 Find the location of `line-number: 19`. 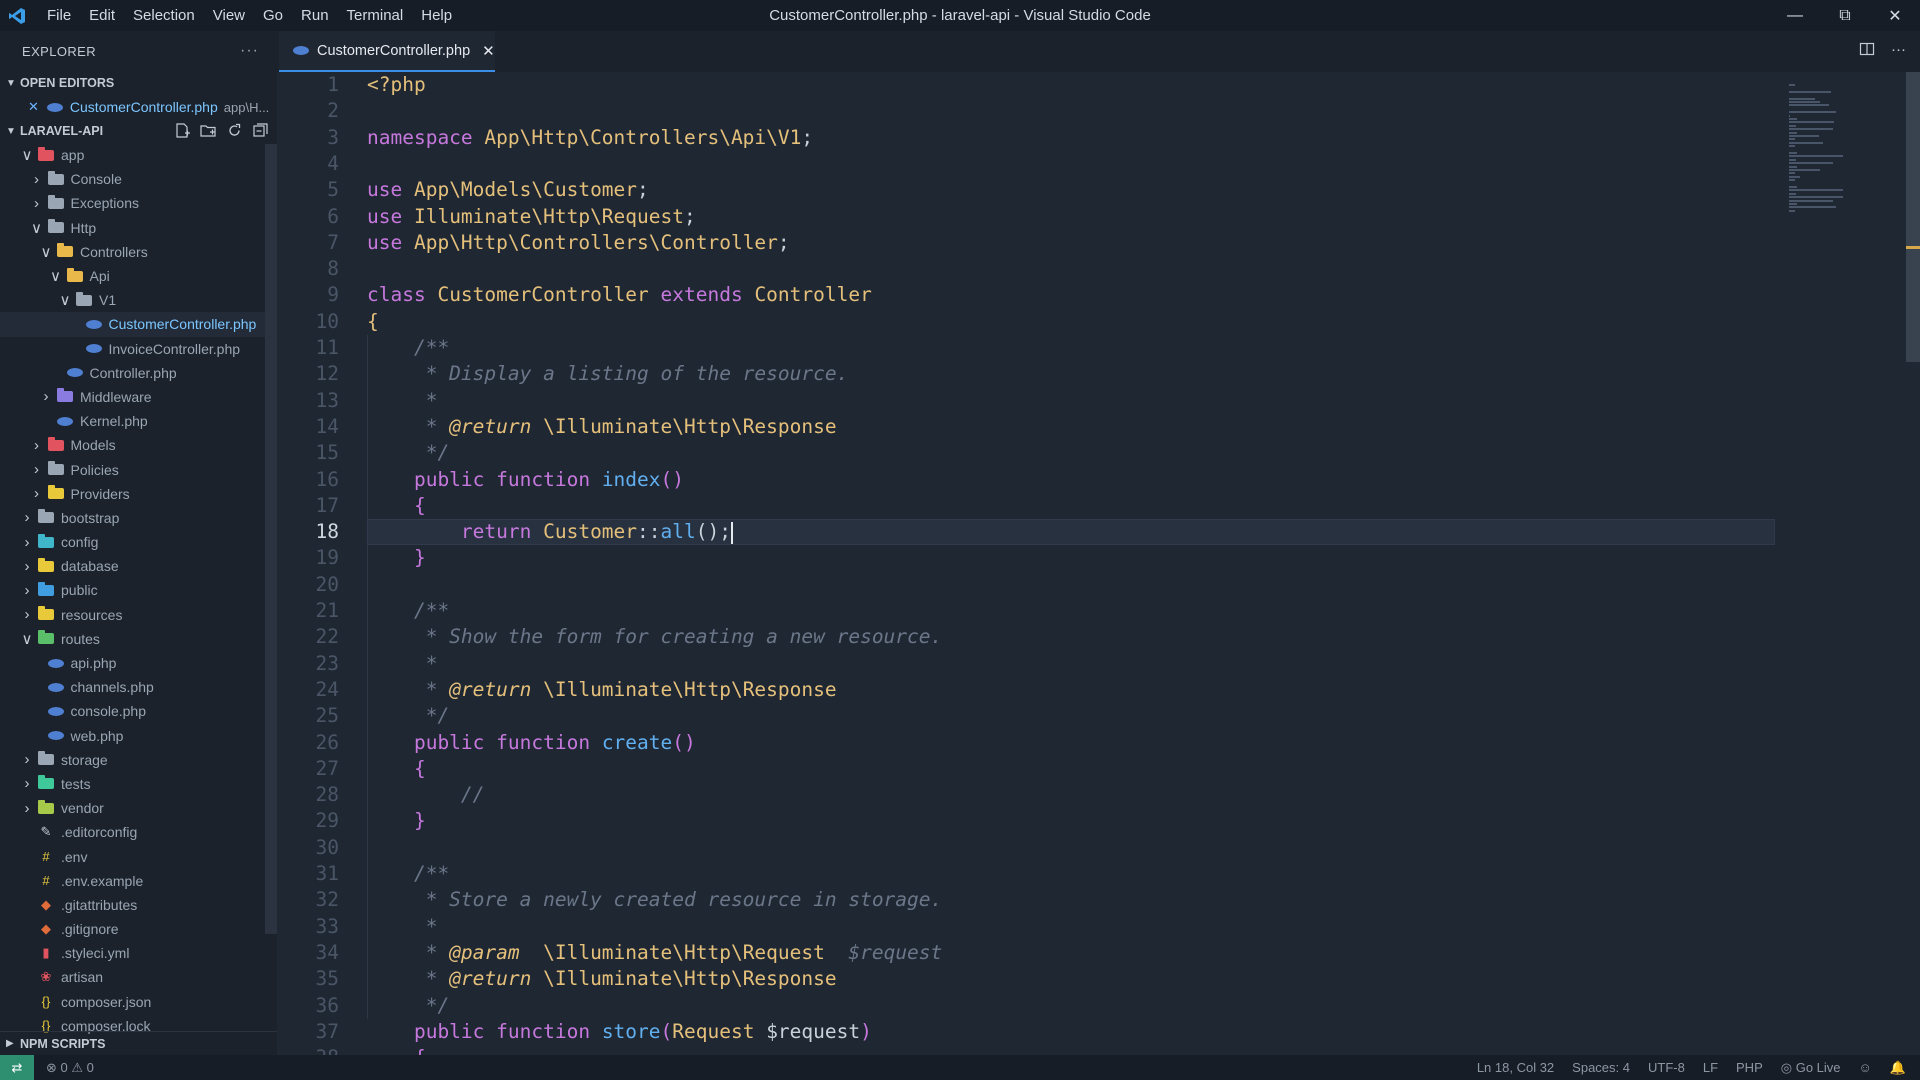

line-number: 19 is located at coordinates (327, 558).